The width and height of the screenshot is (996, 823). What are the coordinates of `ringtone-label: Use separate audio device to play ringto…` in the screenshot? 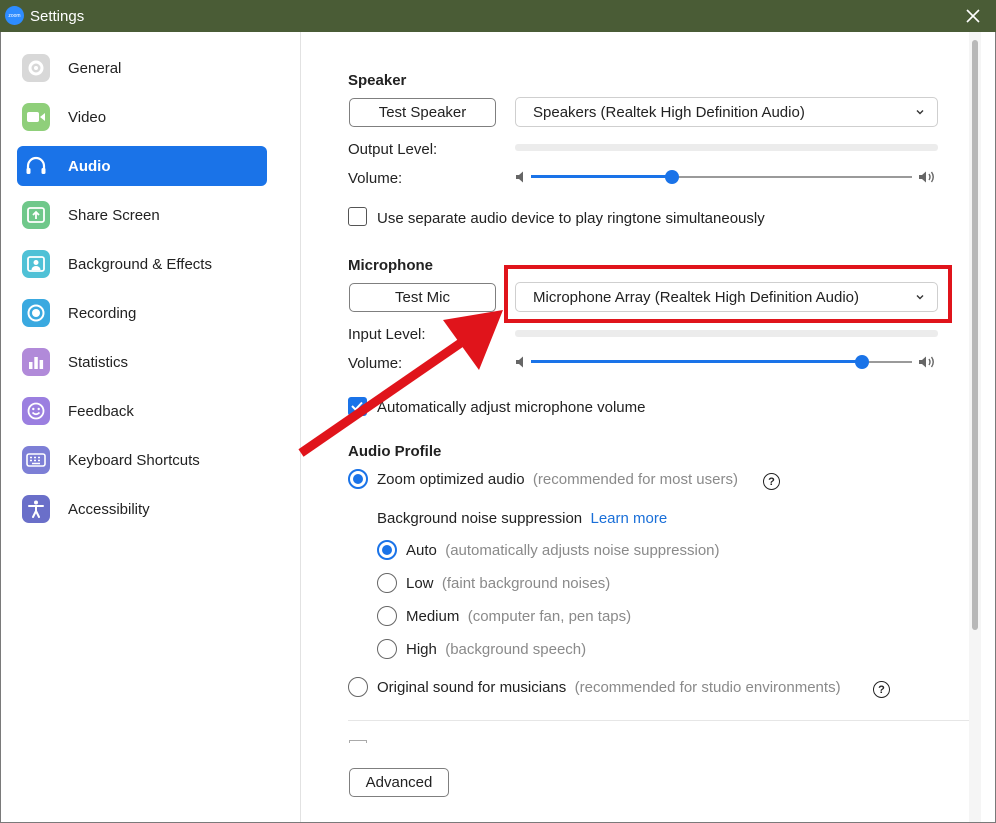 It's located at (571, 218).